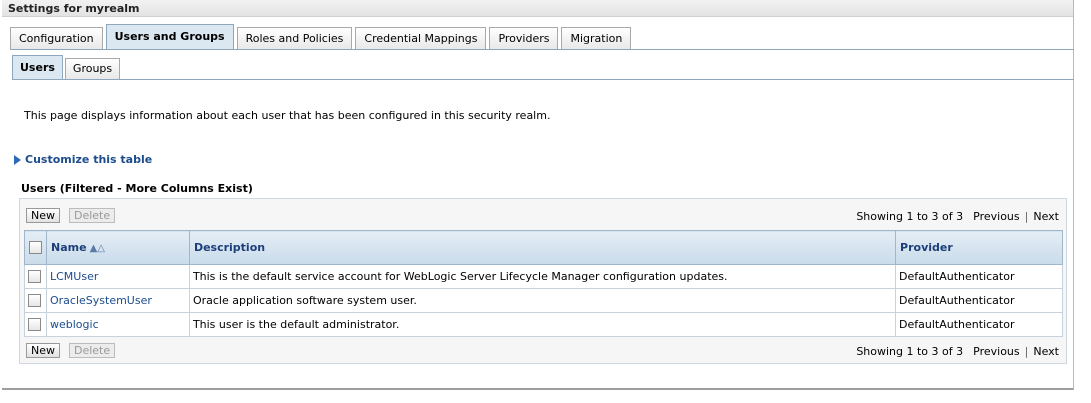 This screenshot has width=1091, height=403. I want to click on user-name-cell: LCMUser, so click(118, 276).